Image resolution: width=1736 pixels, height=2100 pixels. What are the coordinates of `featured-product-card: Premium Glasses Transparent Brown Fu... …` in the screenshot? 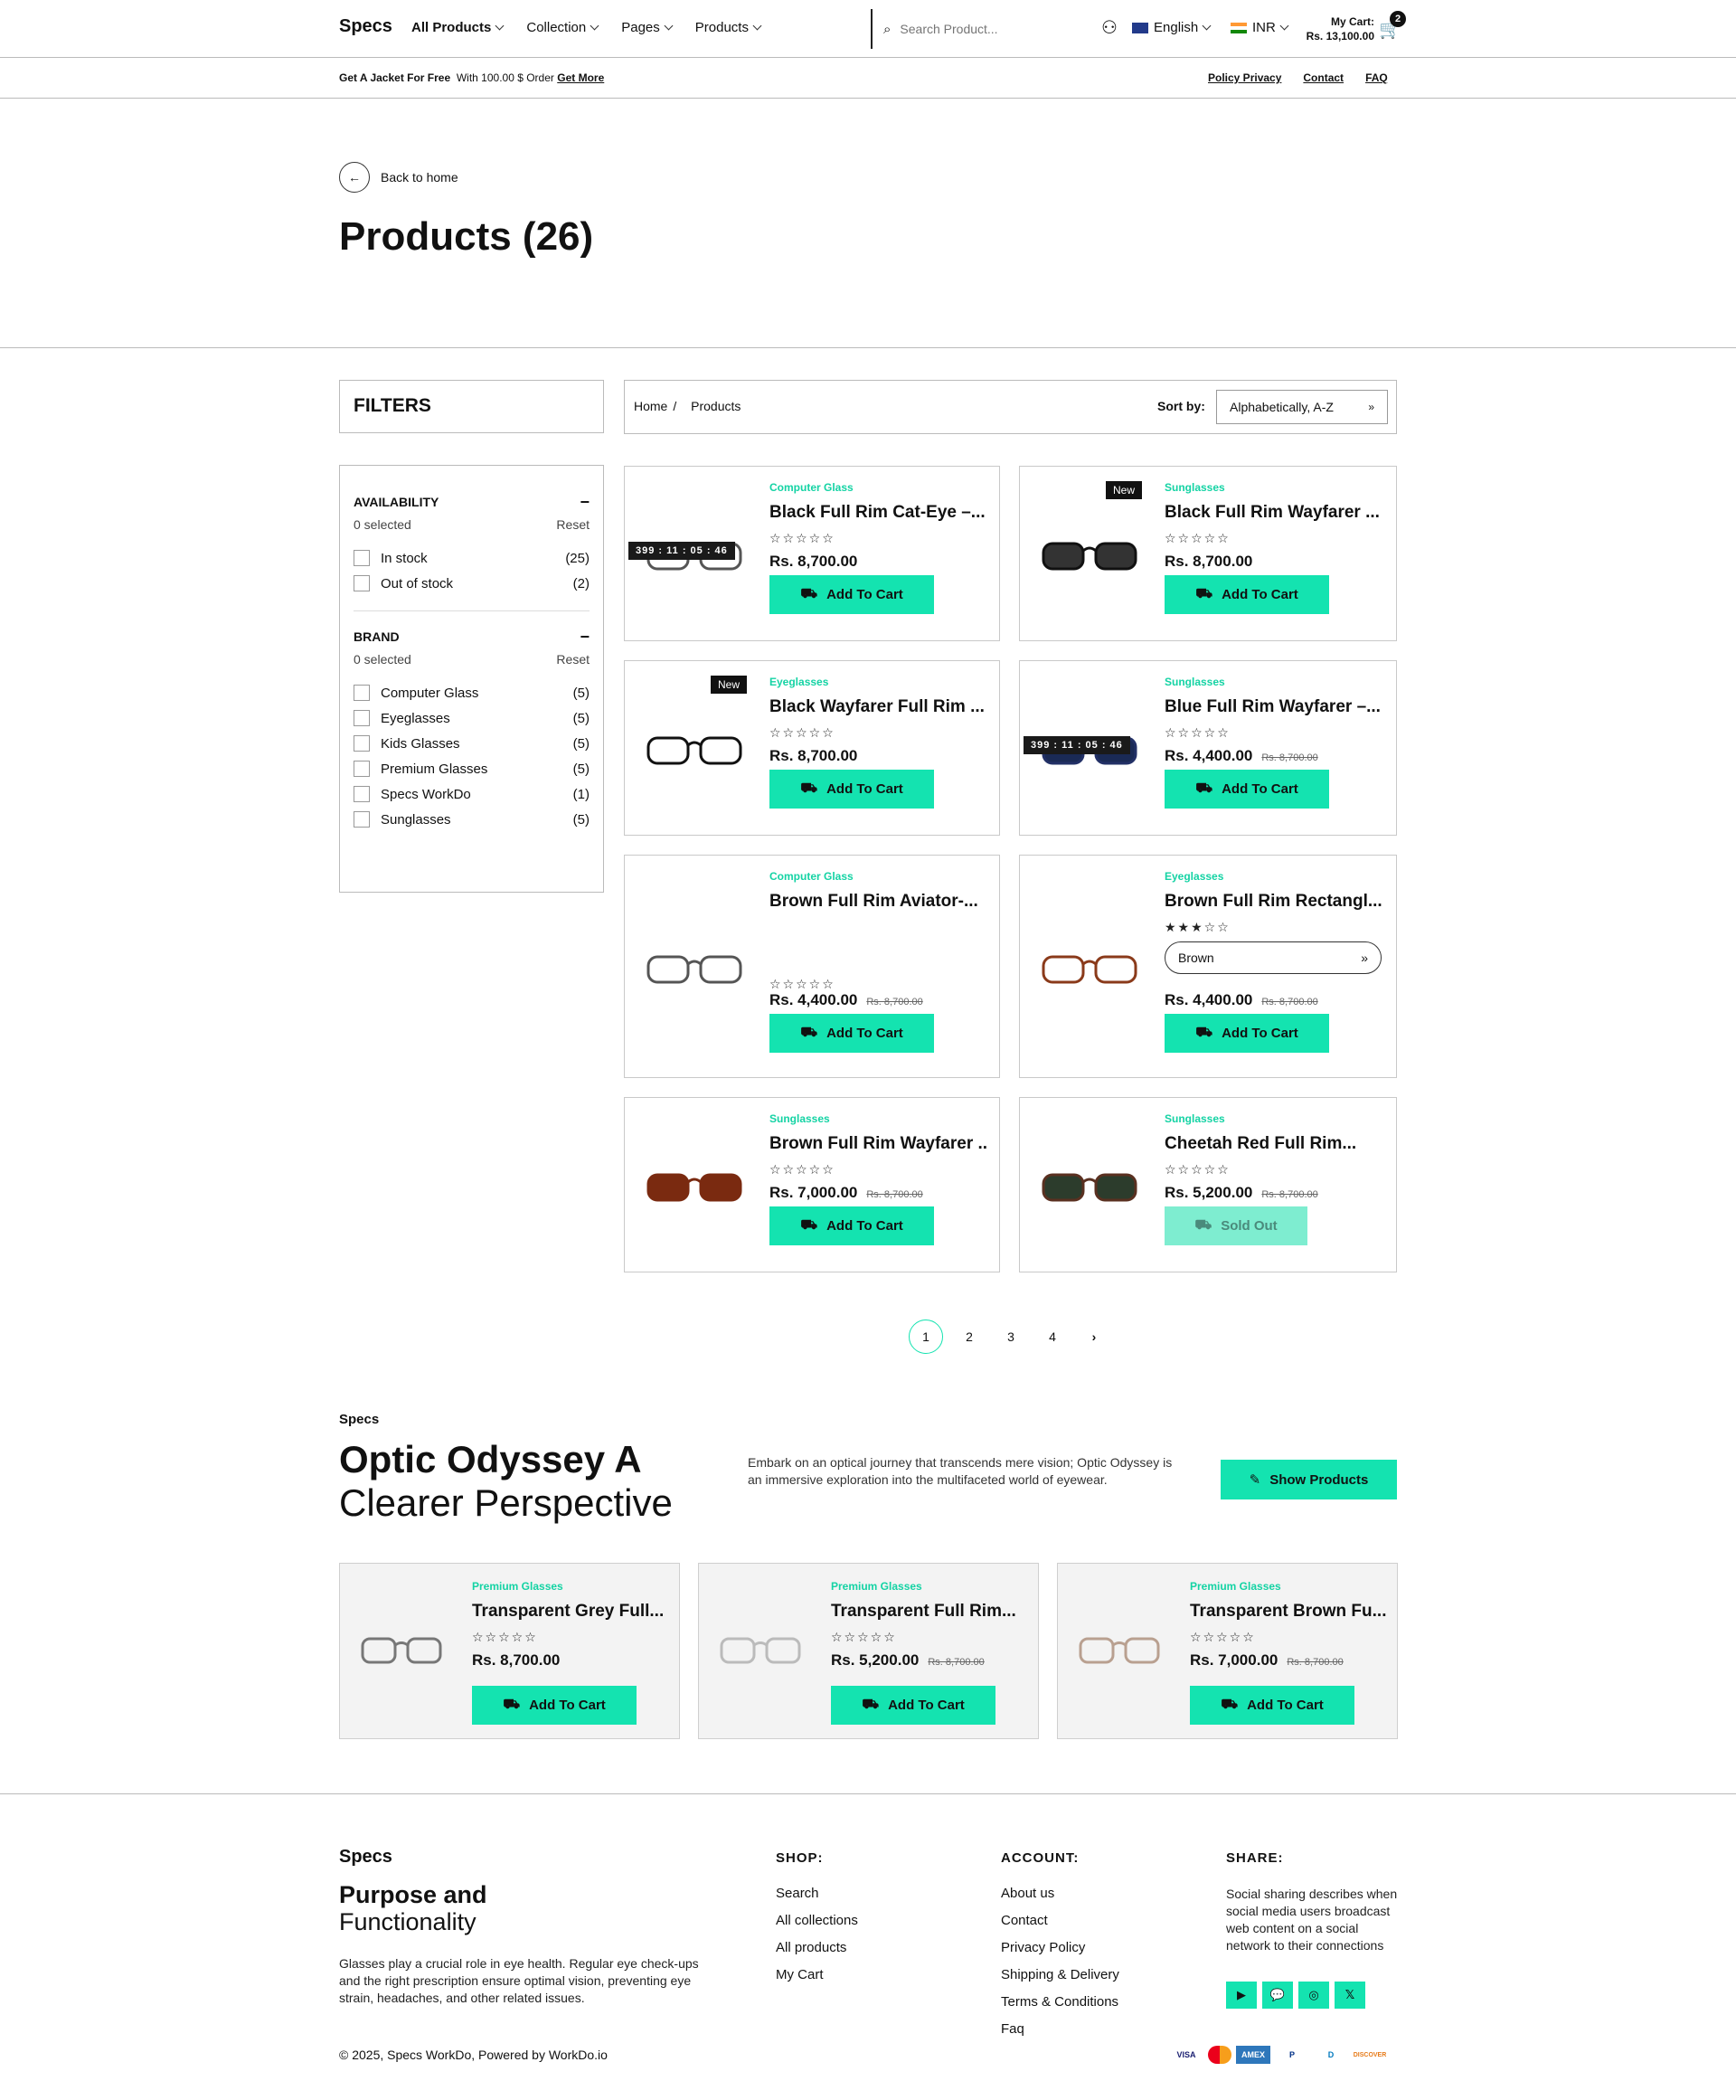 It's located at (1227, 1651).